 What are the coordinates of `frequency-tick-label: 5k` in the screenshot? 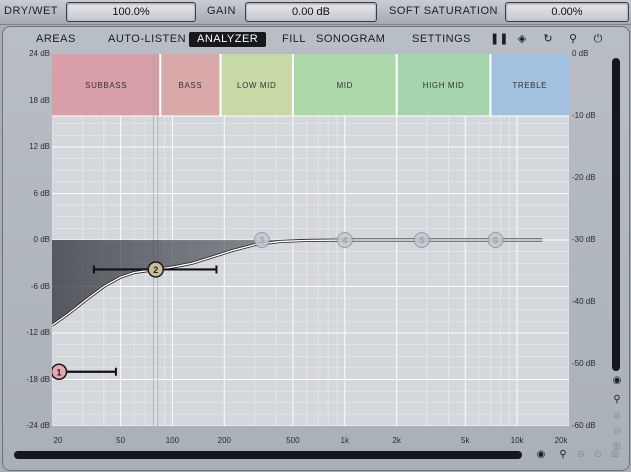 It's located at (465, 440).